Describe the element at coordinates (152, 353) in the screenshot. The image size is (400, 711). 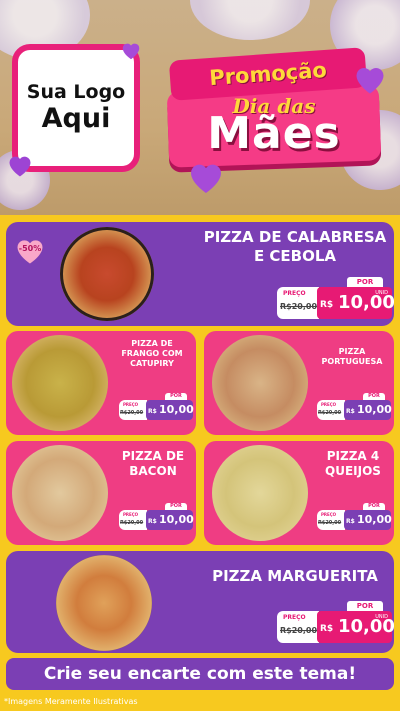
I see `product-name: PIZZA DE FRANGO COM CATUPIRY` at that location.